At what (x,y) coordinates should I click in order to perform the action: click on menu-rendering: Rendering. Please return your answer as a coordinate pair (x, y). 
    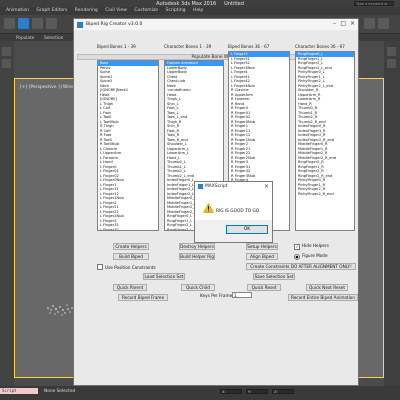
    Looking at the image, I should click on (86, 11).